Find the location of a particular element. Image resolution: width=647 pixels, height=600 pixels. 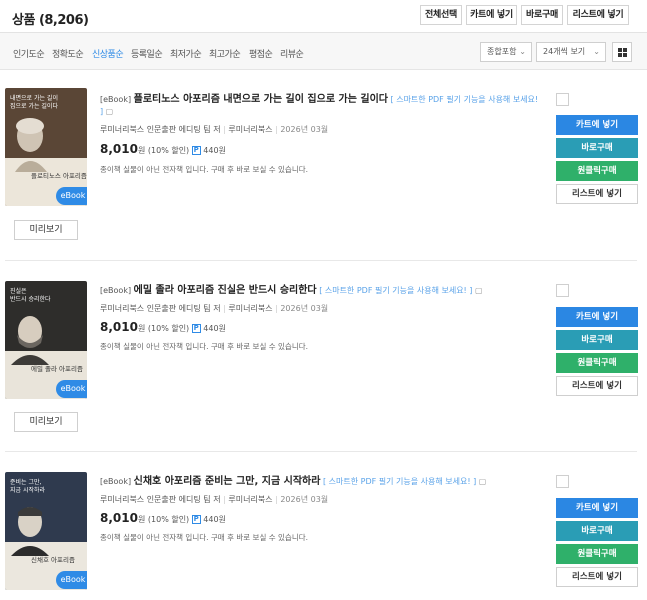

book-cover: 준비는 그만, 지금 시작하라 신채호 아포리즘 eBook is located at coordinates (46, 531).